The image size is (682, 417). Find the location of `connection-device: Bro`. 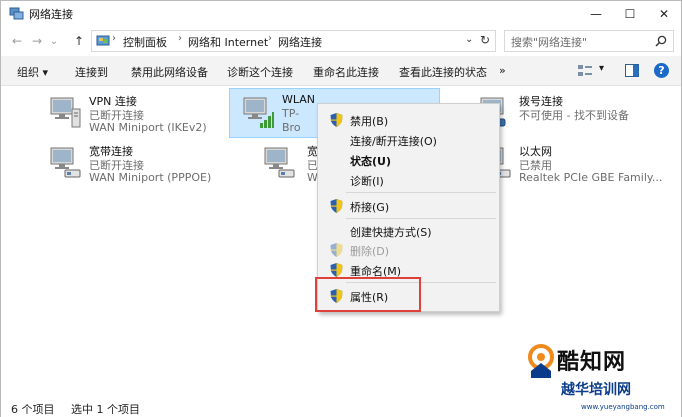

connection-device: Bro is located at coordinates (291, 127).